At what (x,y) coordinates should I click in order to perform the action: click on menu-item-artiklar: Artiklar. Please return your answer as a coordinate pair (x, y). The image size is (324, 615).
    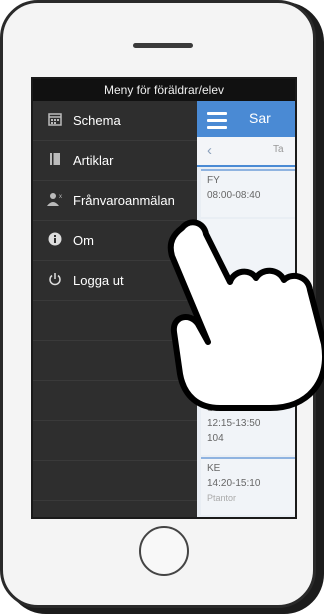
    Looking at the image, I should click on (115, 161).